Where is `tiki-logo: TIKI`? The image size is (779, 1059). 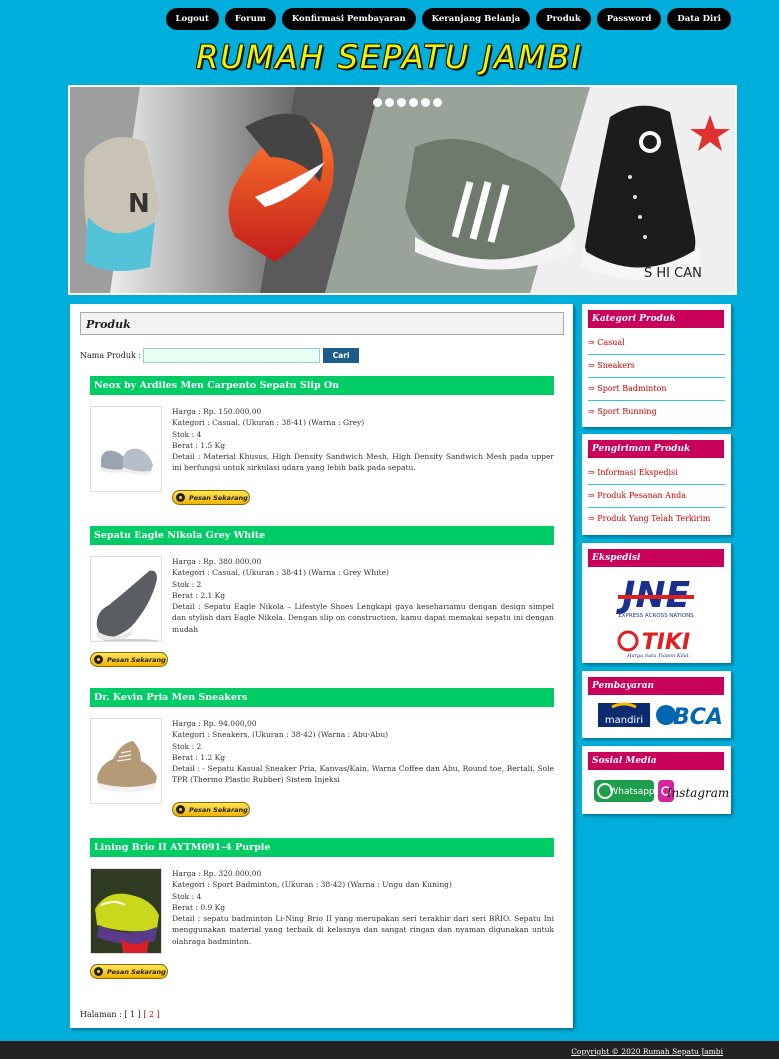
tiki-logo: TIKI is located at coordinates (666, 642).